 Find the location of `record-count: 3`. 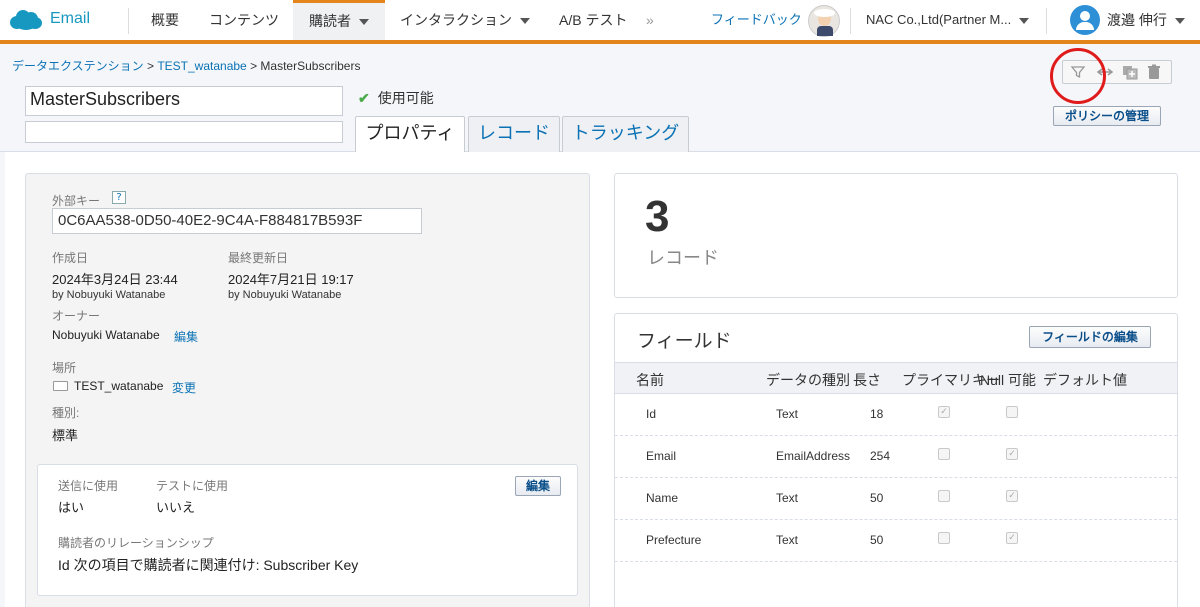

record-count: 3 is located at coordinates (657, 216).